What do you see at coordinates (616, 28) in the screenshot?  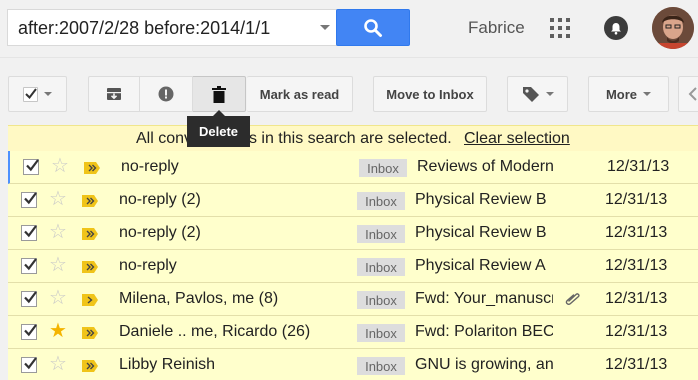 I see `notifications-bell-icon` at bounding box center [616, 28].